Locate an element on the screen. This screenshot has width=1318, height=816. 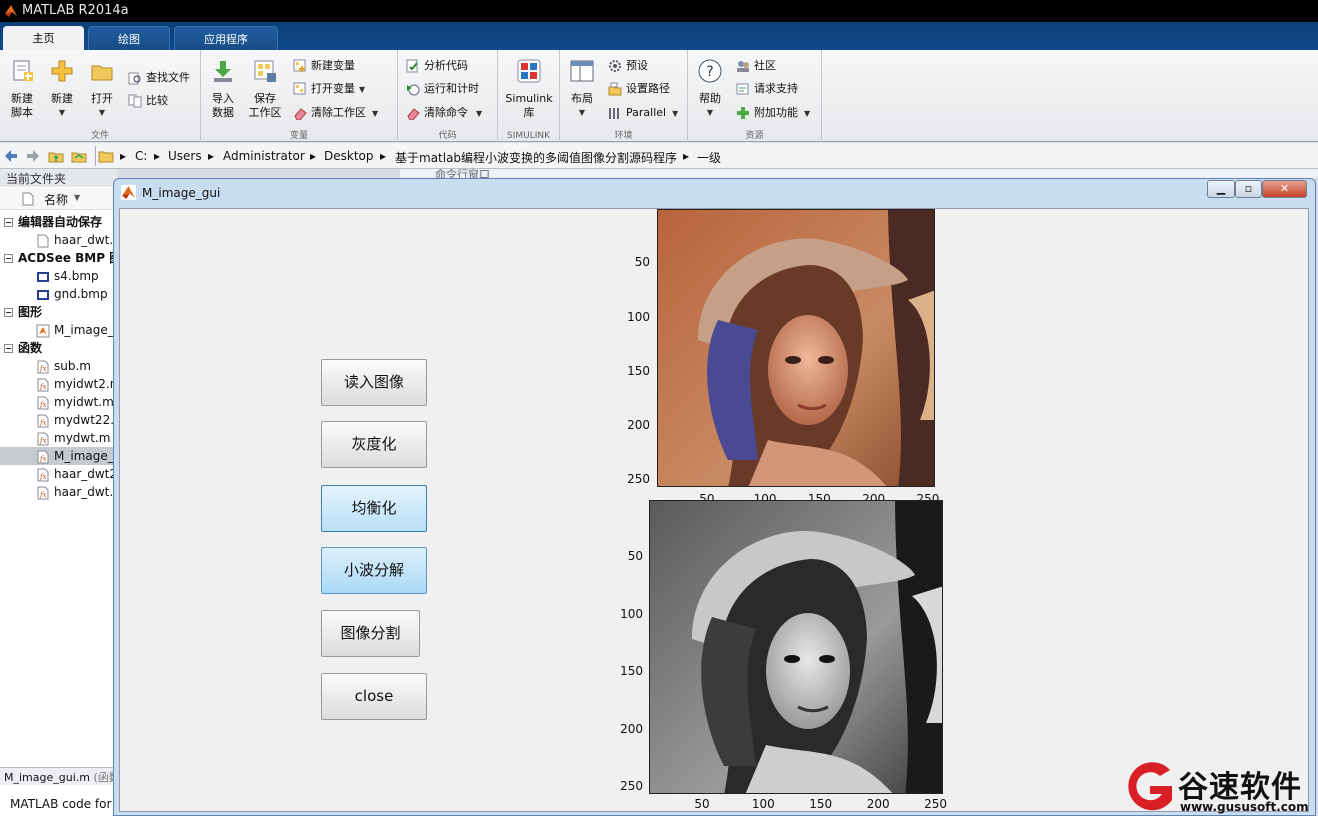
tab-apps: 应用程序 is located at coordinates (226, 38).